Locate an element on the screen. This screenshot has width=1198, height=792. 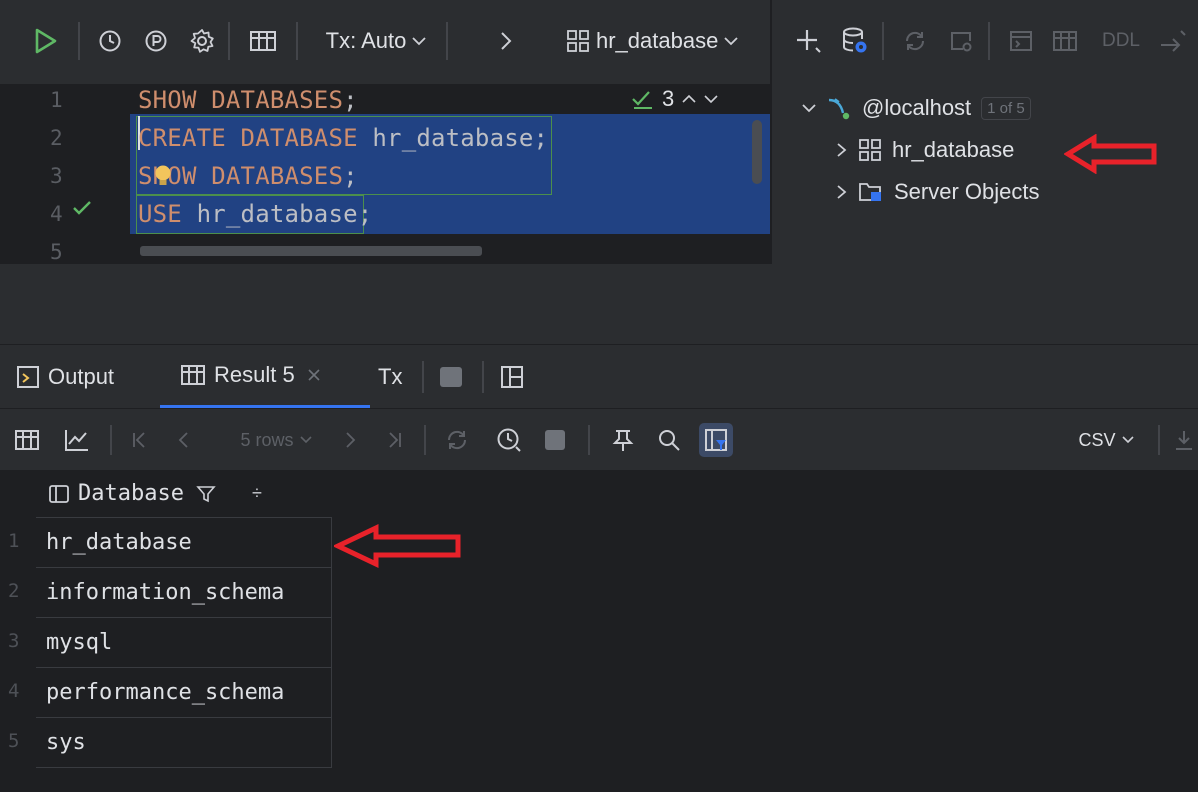
row-number: 1 is located at coordinates (14, 541).